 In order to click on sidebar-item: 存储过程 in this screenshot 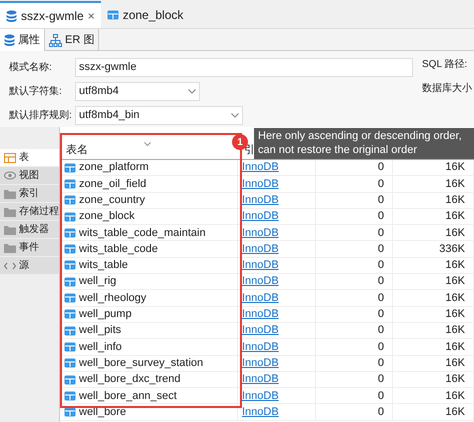, I will do `click(29, 211)`.